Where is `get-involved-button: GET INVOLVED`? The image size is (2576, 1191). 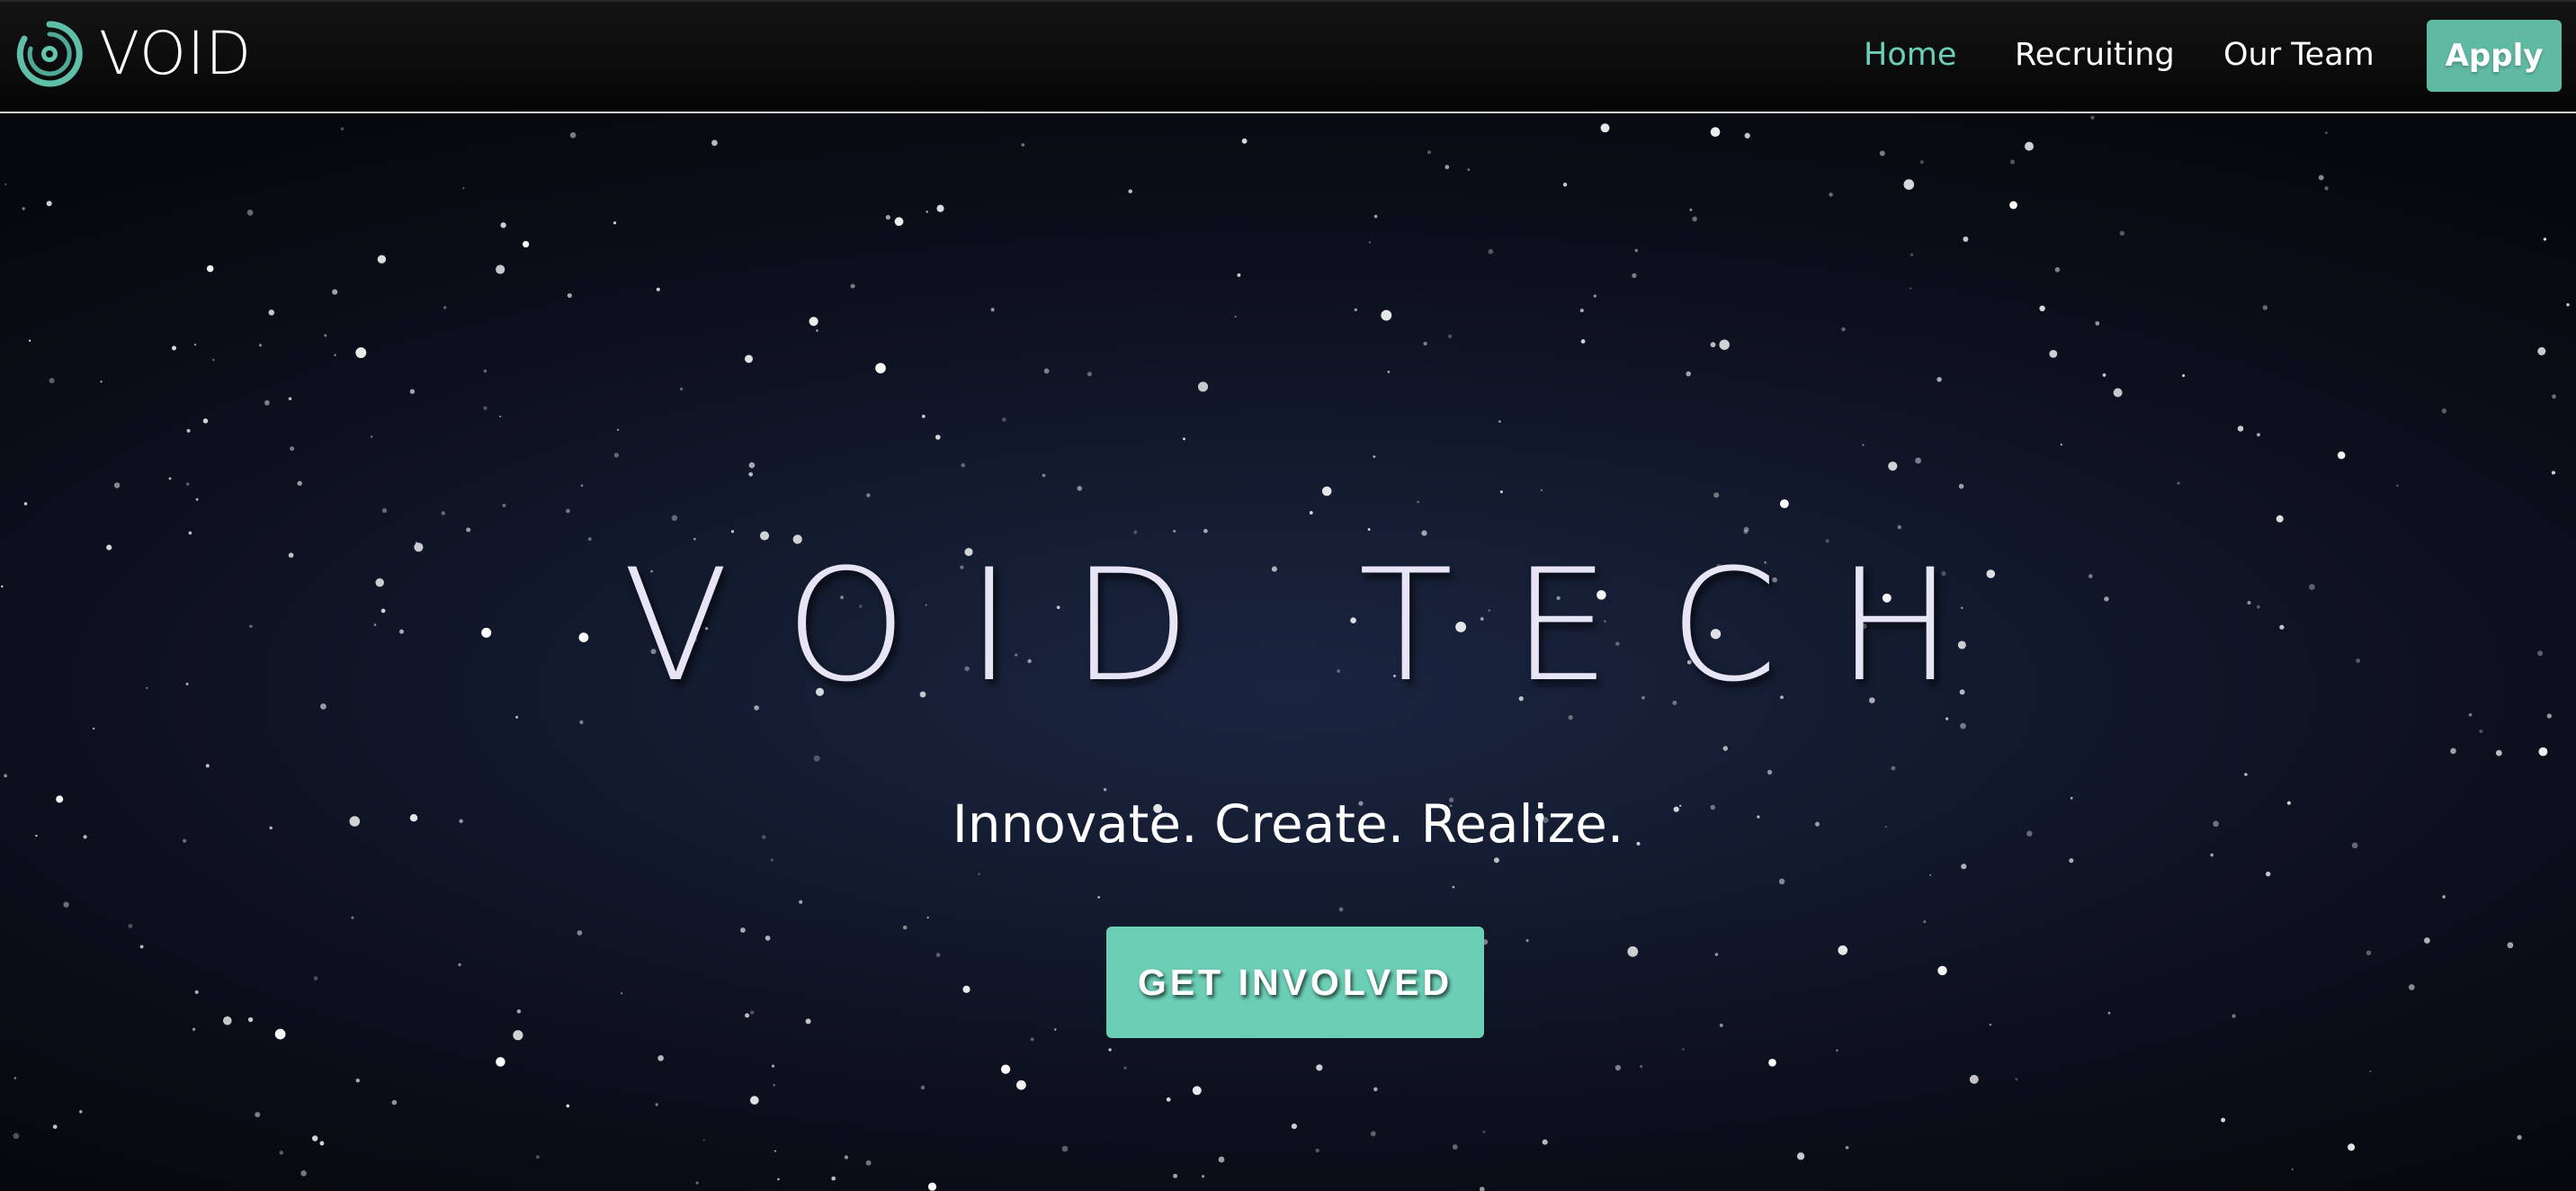
get-involved-button: GET INVOLVED is located at coordinates (1295, 983).